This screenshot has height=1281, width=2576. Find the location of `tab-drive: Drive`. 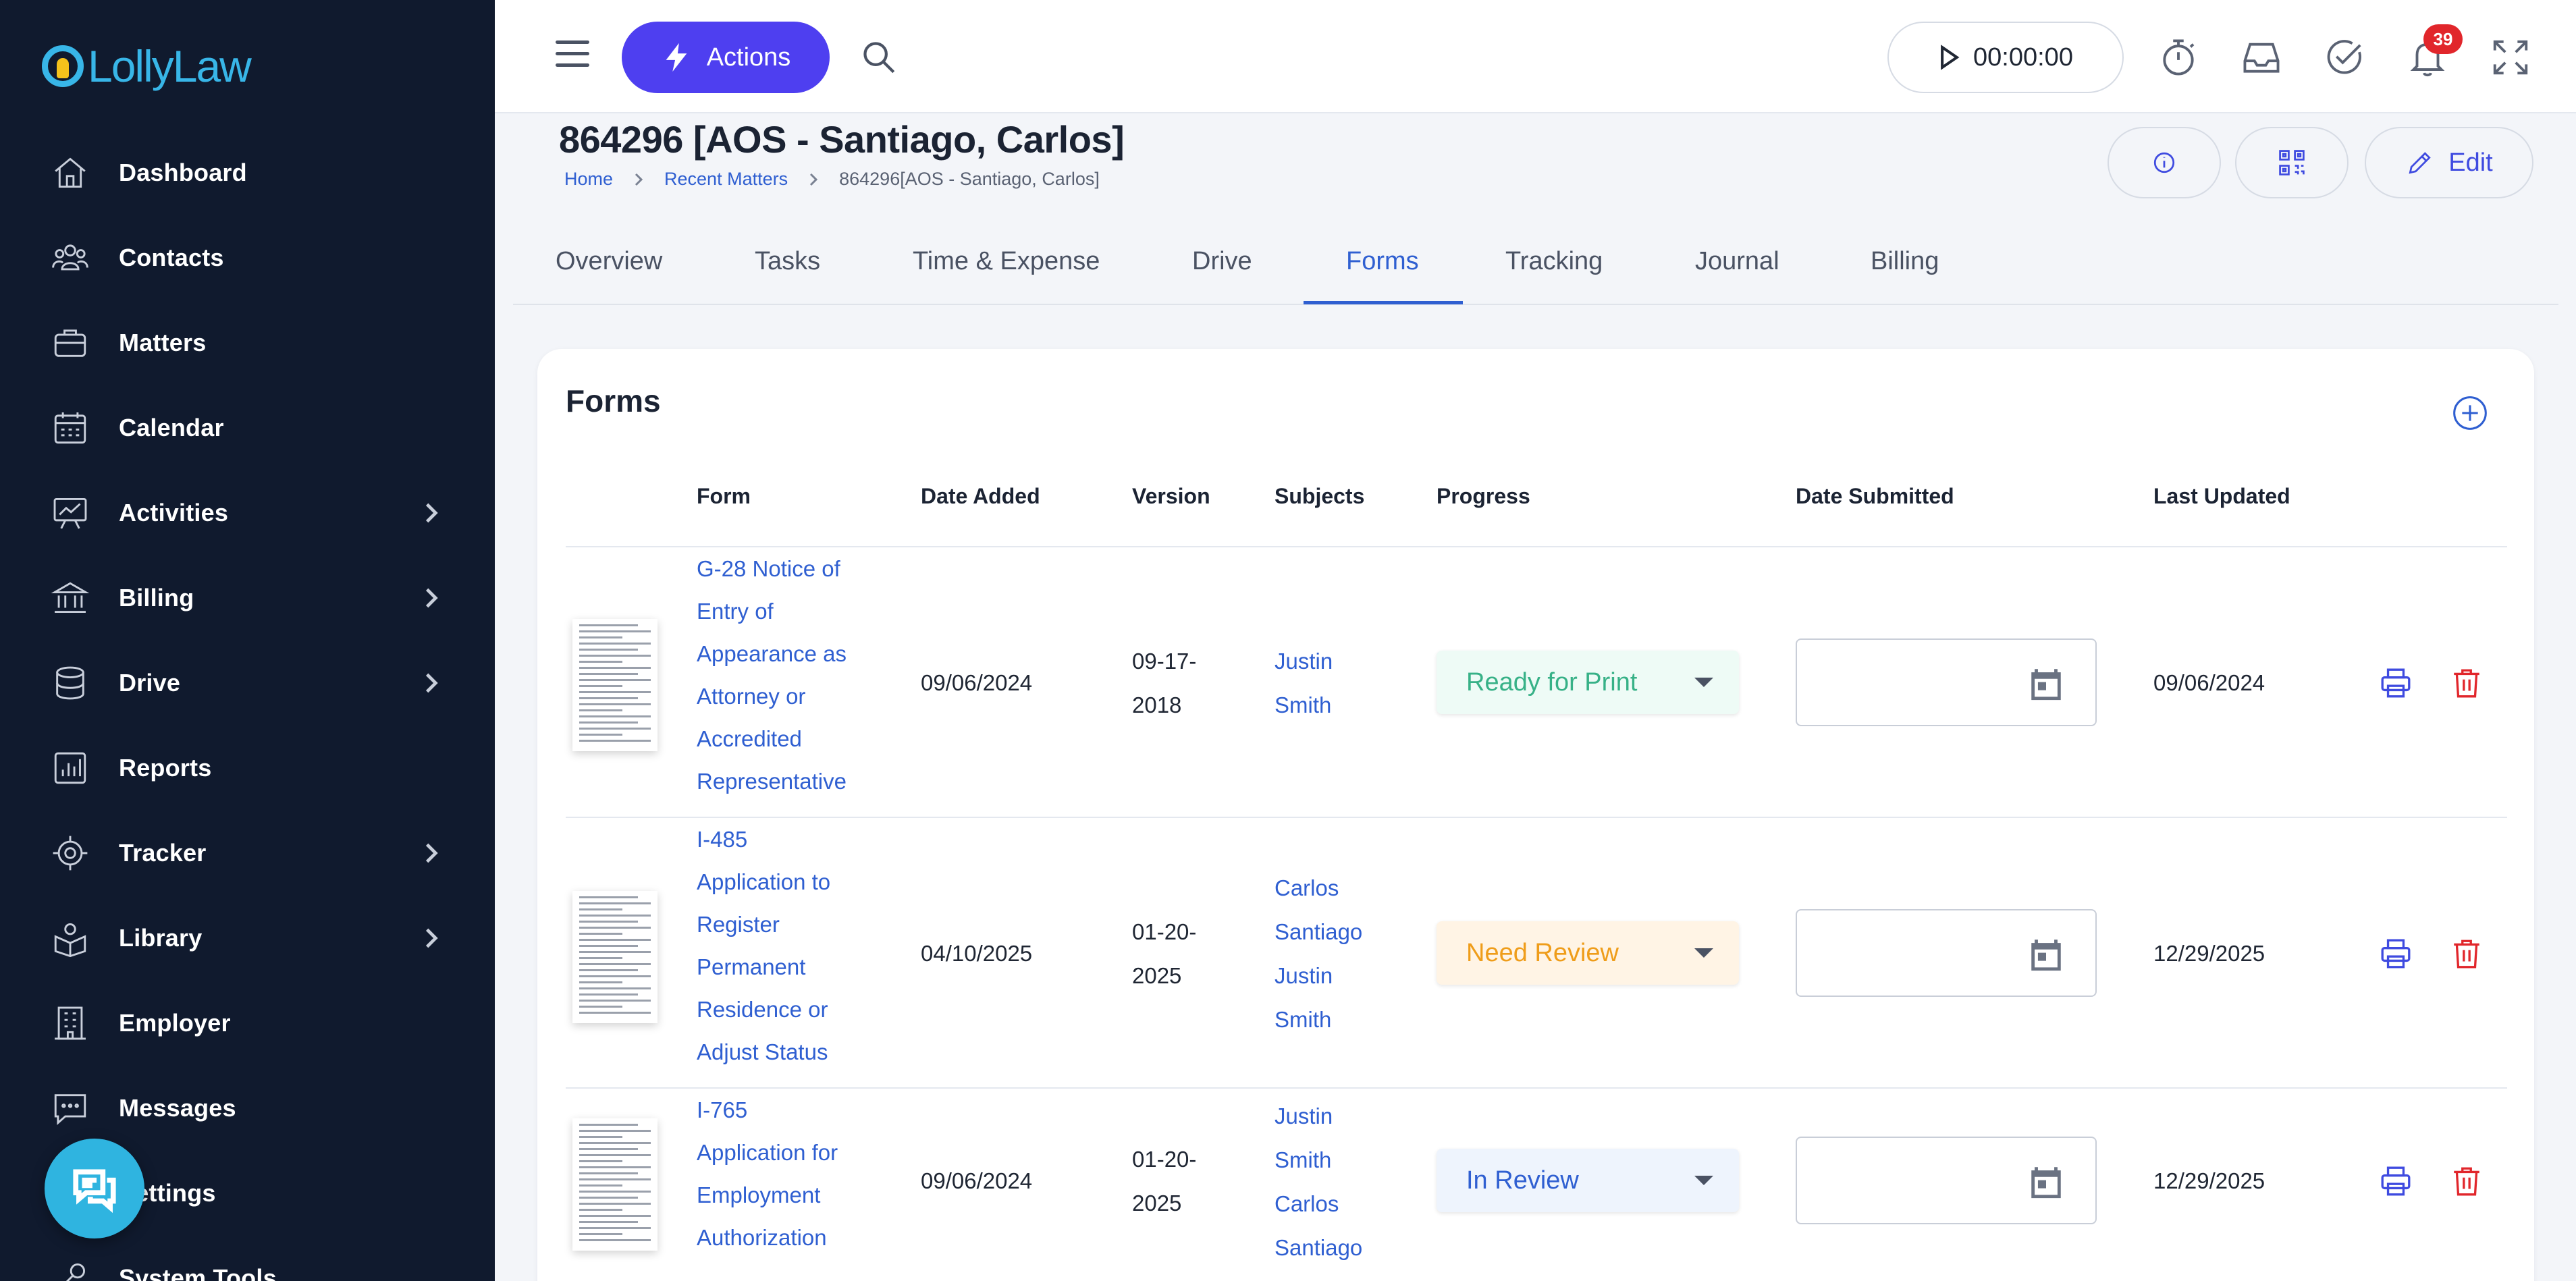

tab-drive: Drive is located at coordinates (1222, 261).